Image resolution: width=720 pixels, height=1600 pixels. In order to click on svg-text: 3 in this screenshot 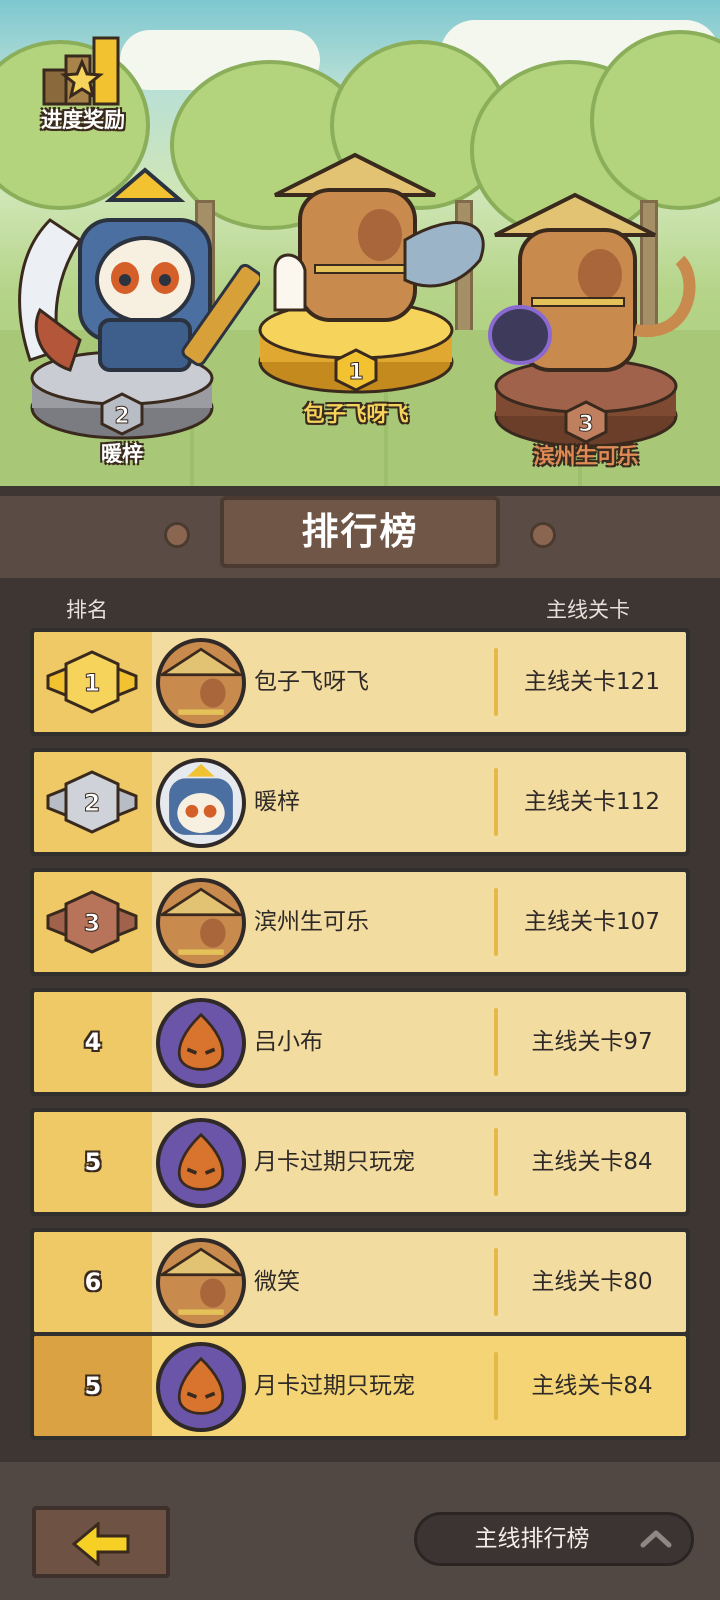, I will do `click(585, 424)`.